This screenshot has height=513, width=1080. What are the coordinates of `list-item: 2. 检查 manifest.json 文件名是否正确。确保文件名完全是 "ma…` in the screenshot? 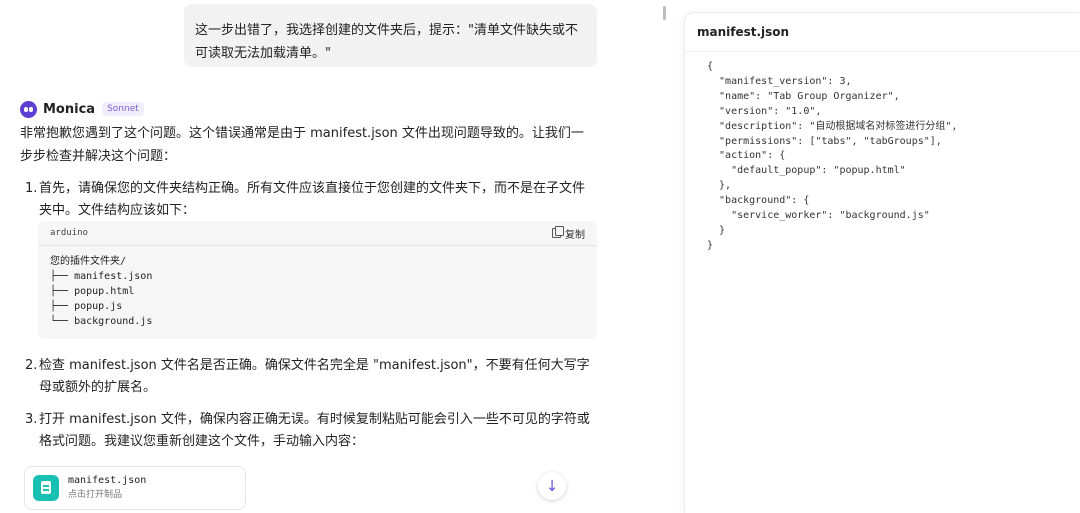 It's located at (309, 377).